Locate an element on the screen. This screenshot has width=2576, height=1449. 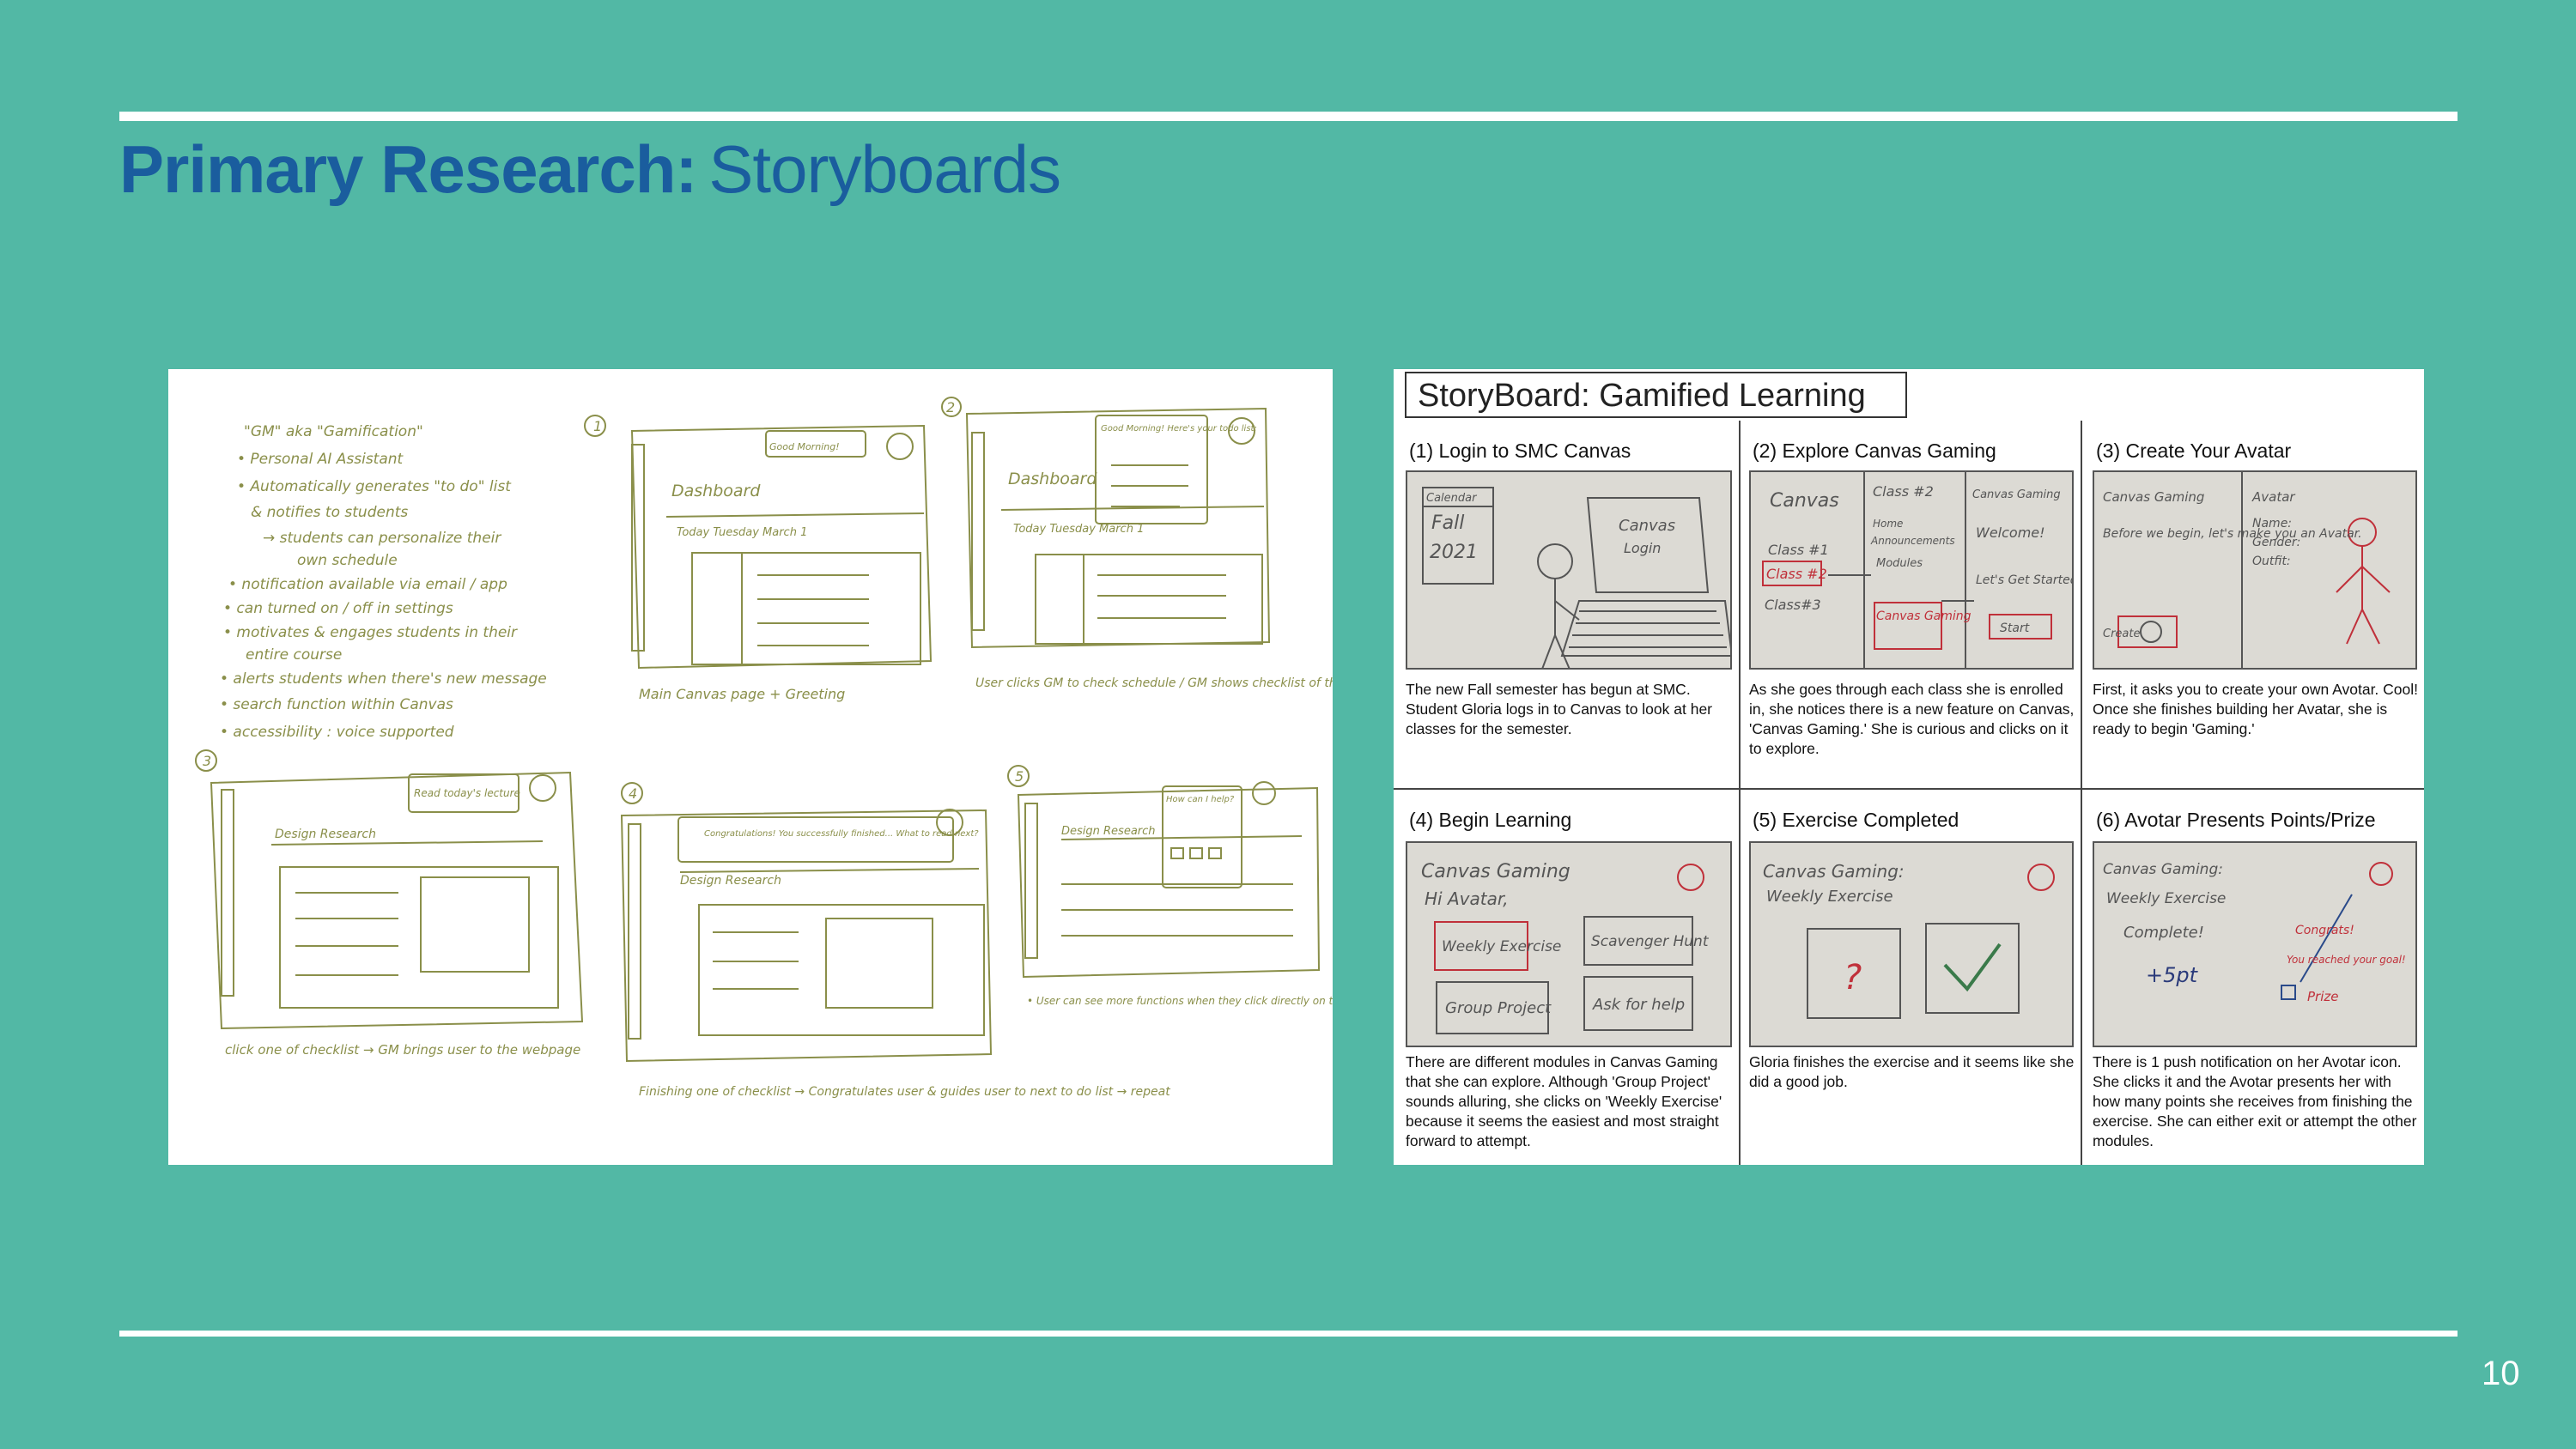
sketch-note: • accessibility : voice supported is located at coordinates (337, 732).